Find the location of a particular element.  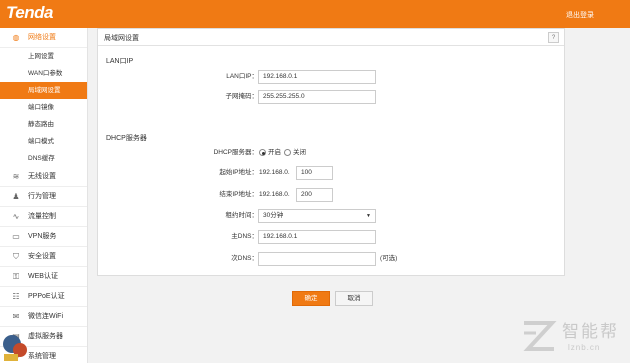

sidebar-item-label: PPPoE认证 is located at coordinates (46, 296).